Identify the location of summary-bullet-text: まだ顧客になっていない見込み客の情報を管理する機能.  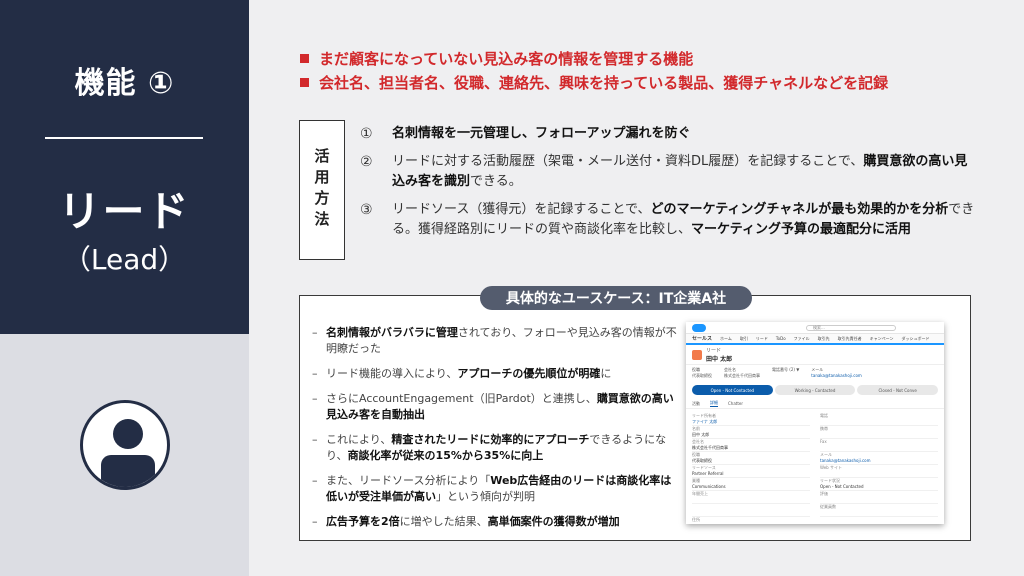
(506, 58).